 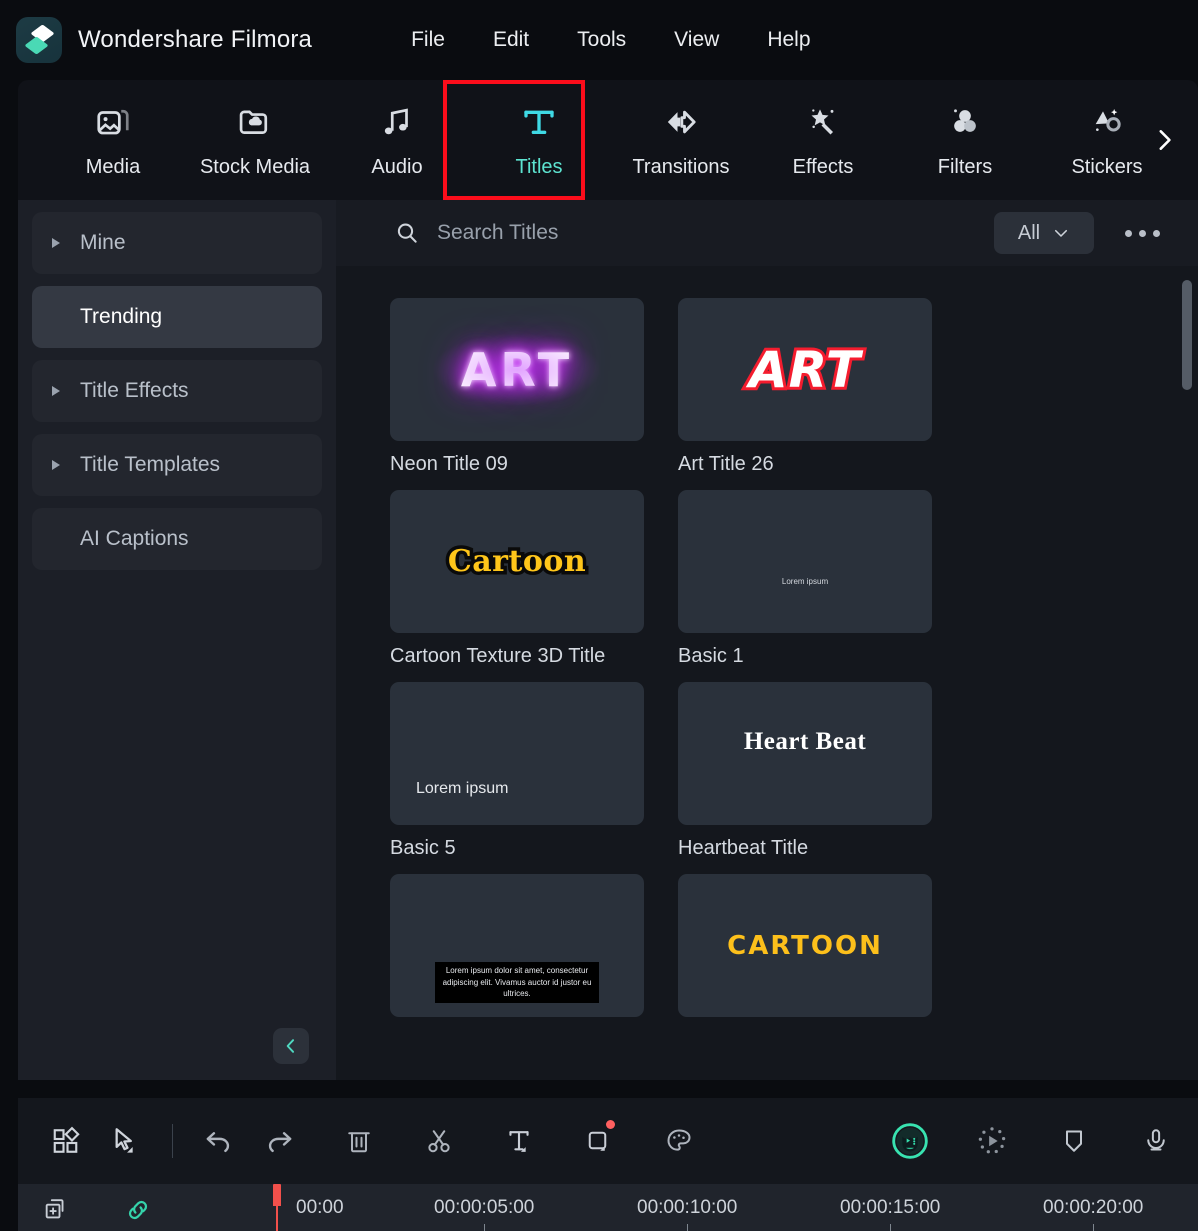 What do you see at coordinates (219, 1141) in the screenshot?
I see `undo-icon` at bounding box center [219, 1141].